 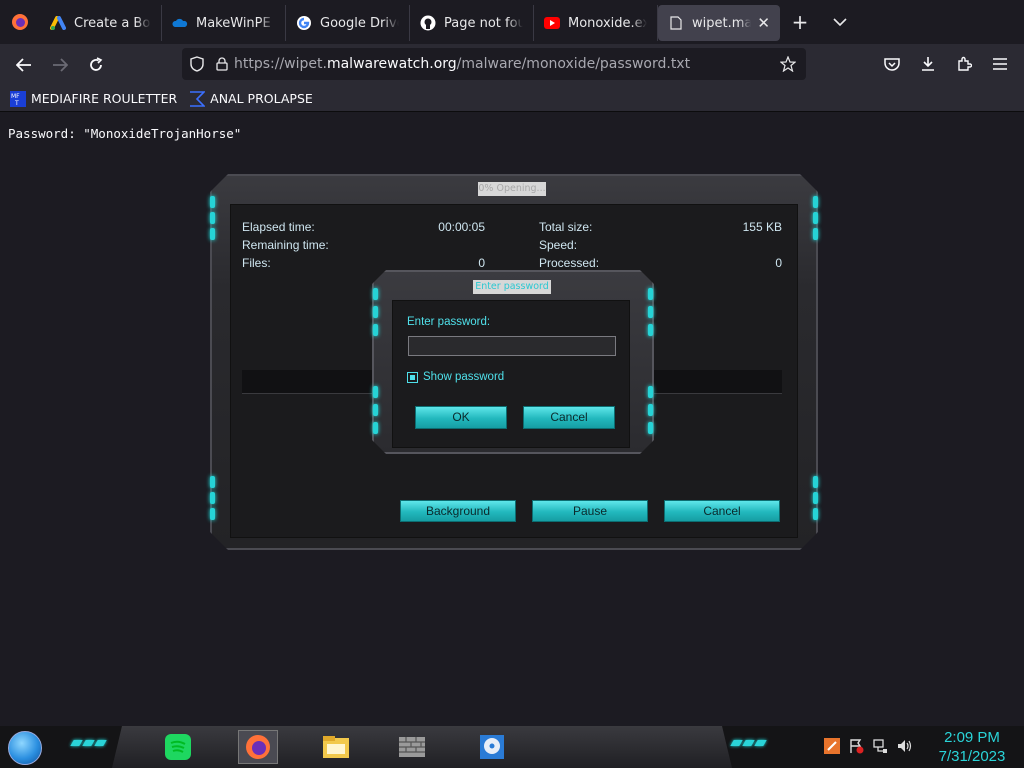 I want to click on tab-makewinpe: MakeWinPE - O, so click(x=224, y=23).